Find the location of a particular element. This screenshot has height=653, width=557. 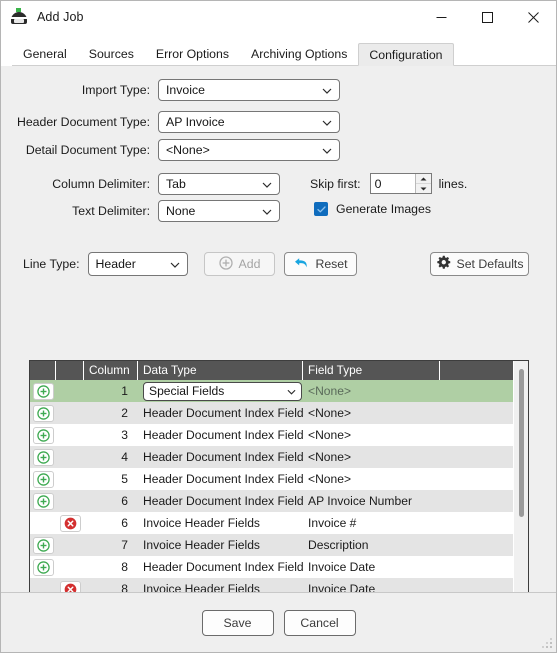

table-row: 3 Header Document Index Fields <None> is located at coordinates (271, 435).